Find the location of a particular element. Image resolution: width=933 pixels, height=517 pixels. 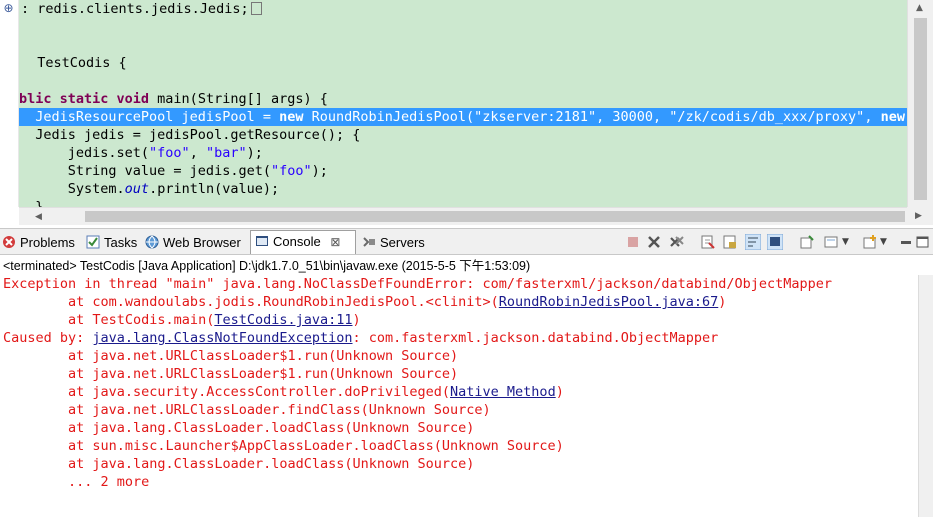

code-token: TestCodis { is located at coordinates (74, 63).